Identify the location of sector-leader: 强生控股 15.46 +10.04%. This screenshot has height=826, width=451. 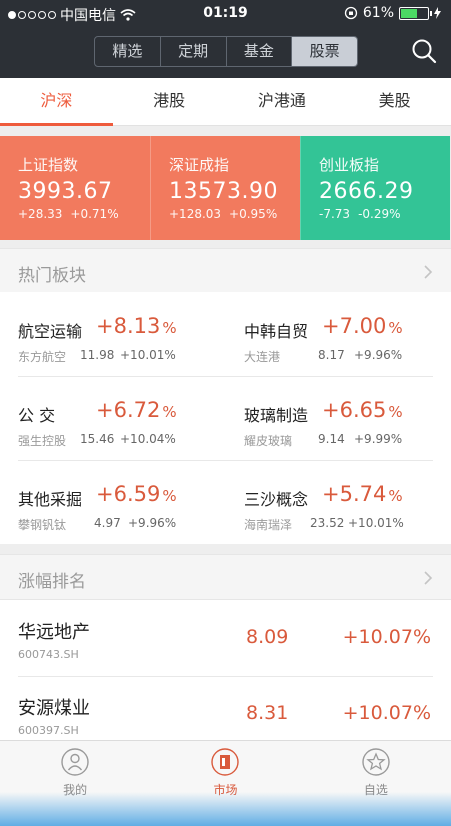
(97, 440).